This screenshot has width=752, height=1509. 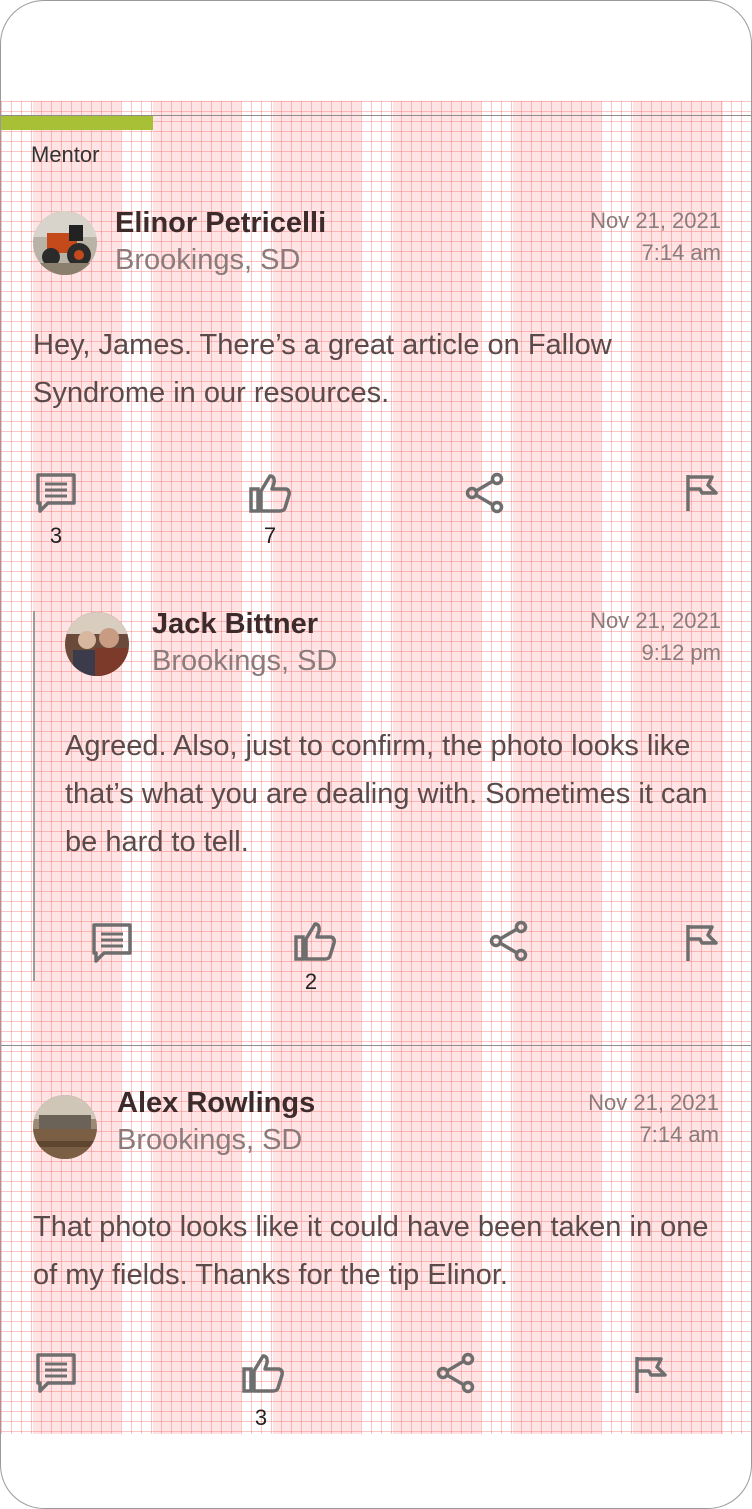 I want to click on tractor-photo-icon, so click(x=65, y=243).